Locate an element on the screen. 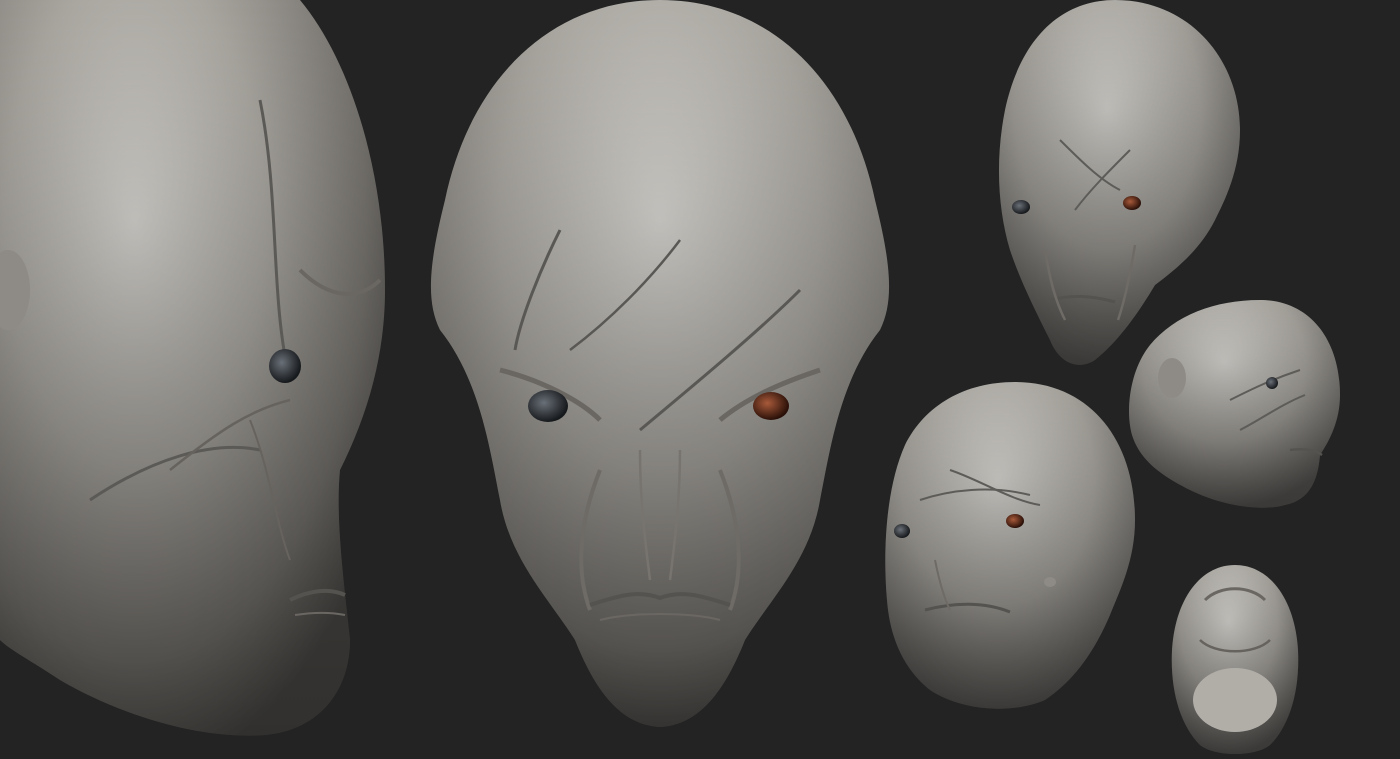 This screenshot has height=759, width=1400. bottom-view is located at coordinates (1235, 659).